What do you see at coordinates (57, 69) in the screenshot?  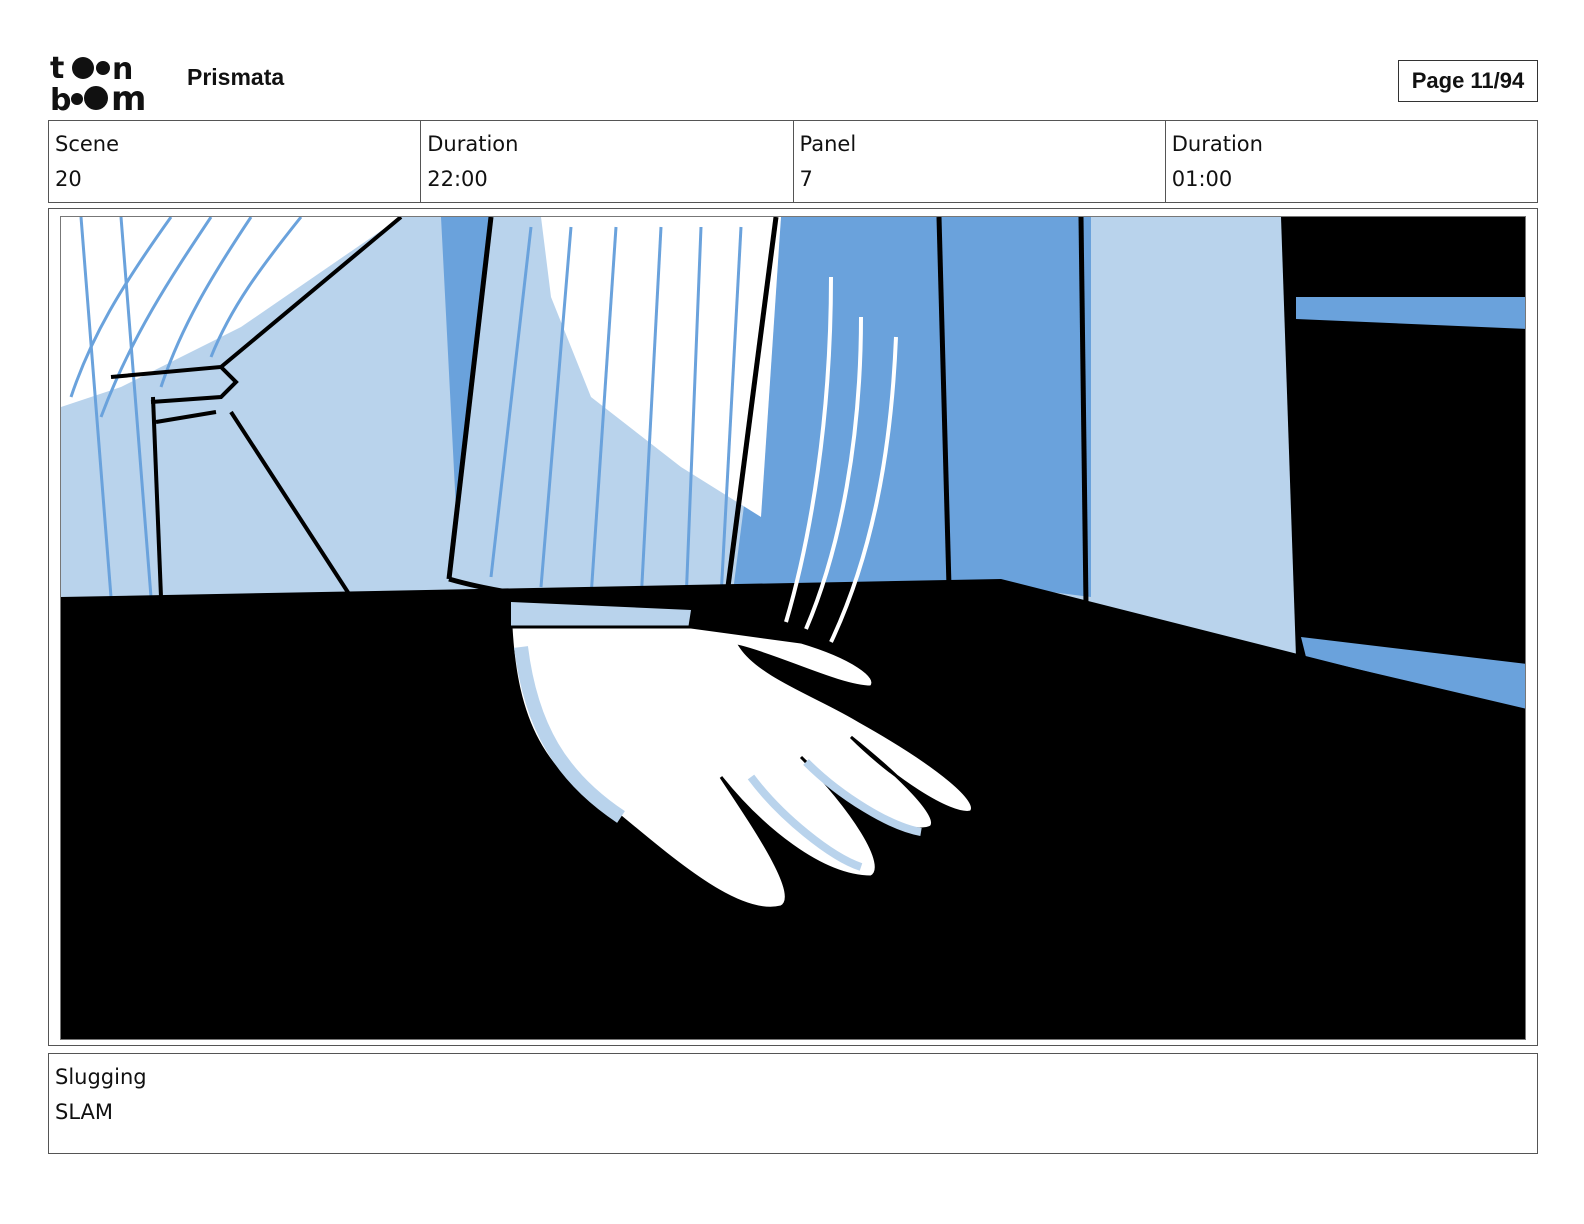 I see `svg-text: t` at bounding box center [57, 69].